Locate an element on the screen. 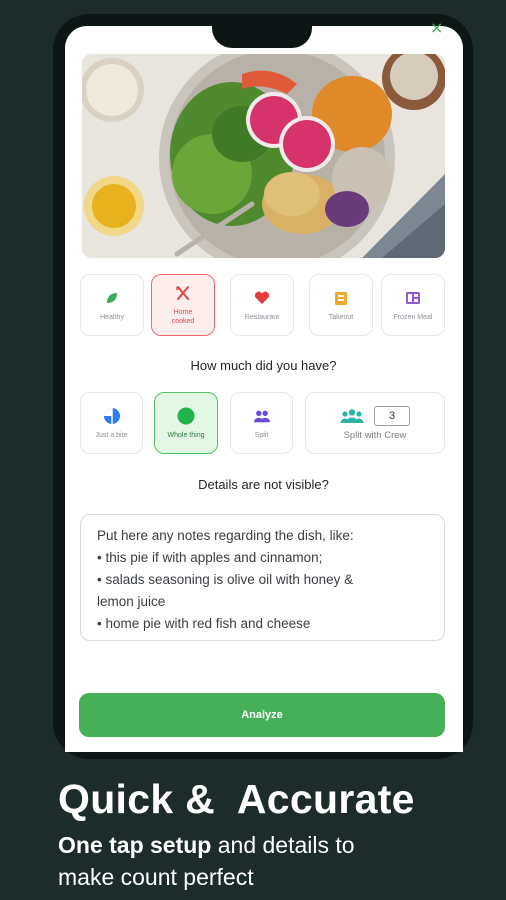 This screenshot has height=900, width=506. promo-sub-bold: One tap setup is located at coordinates (135, 845).